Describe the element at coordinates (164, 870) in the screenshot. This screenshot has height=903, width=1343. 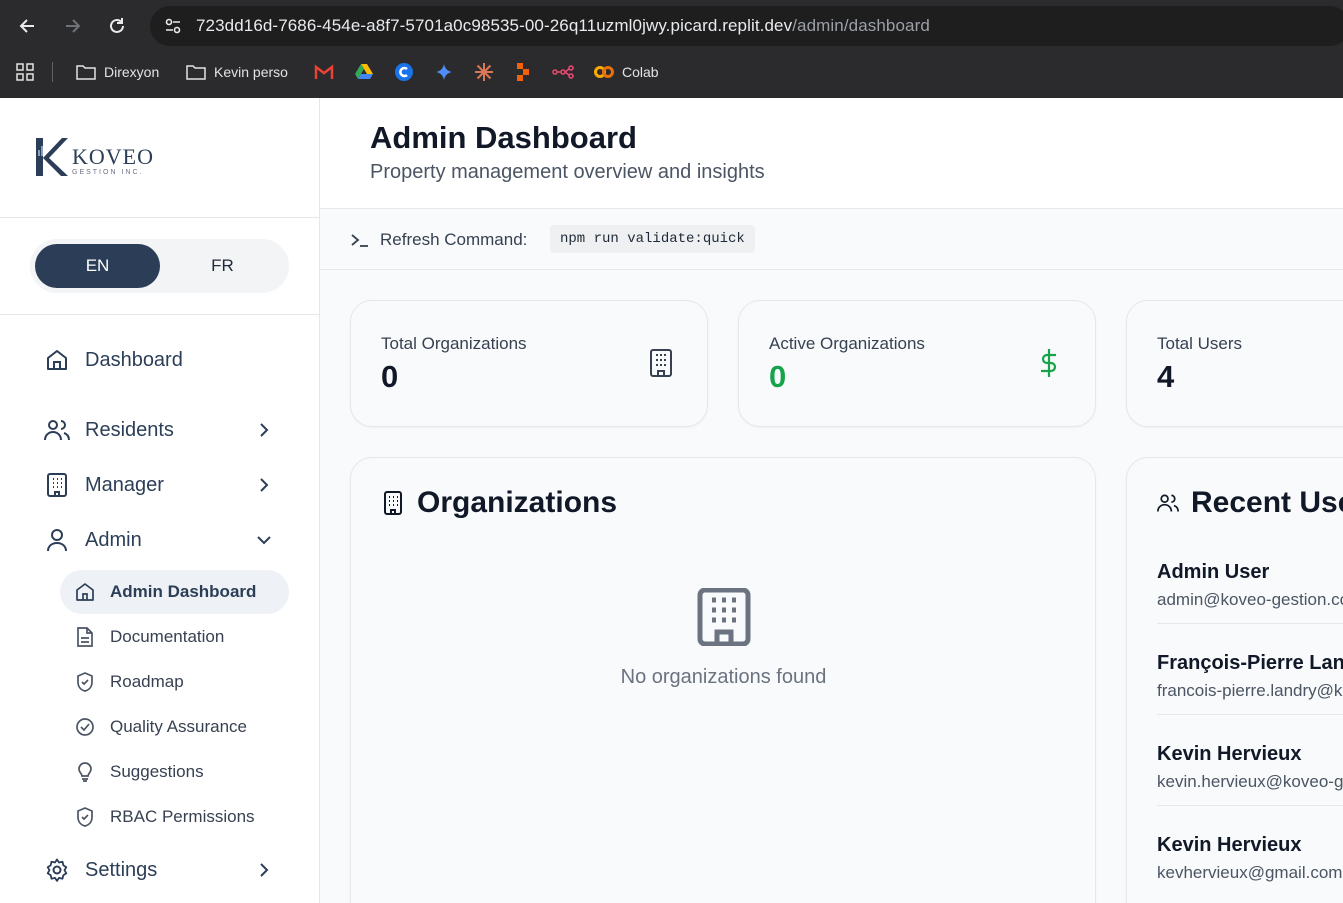
I see `sidebar-item-settings: Settings` at that location.